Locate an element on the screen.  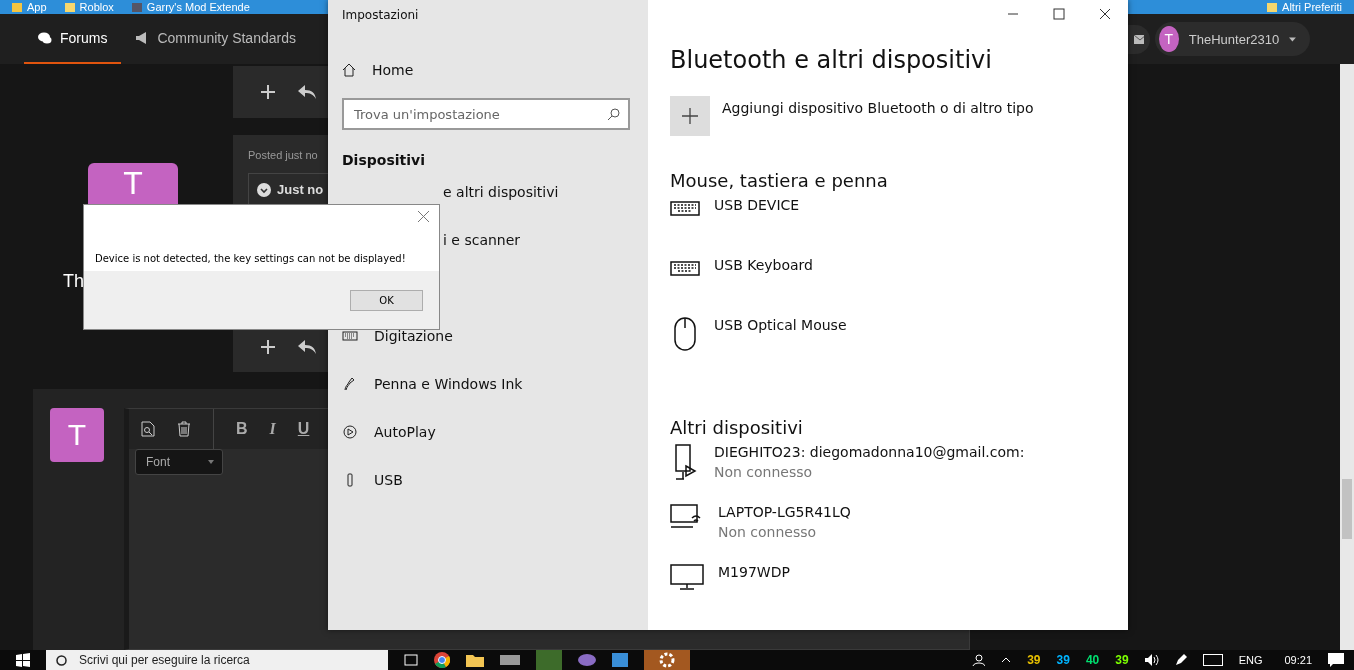
page-title: Bluetooth e altri dispositivi is located at coordinates (831, 60).